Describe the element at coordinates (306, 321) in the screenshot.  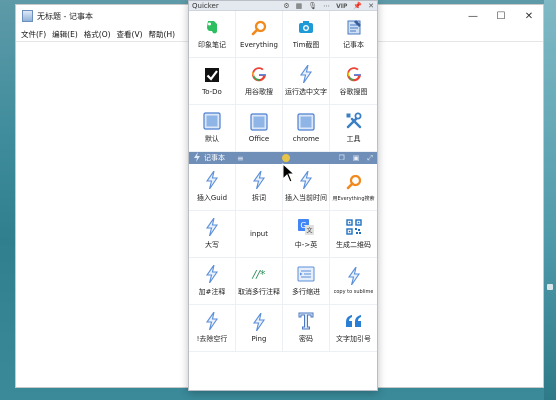
I see `text-t-icon` at that location.